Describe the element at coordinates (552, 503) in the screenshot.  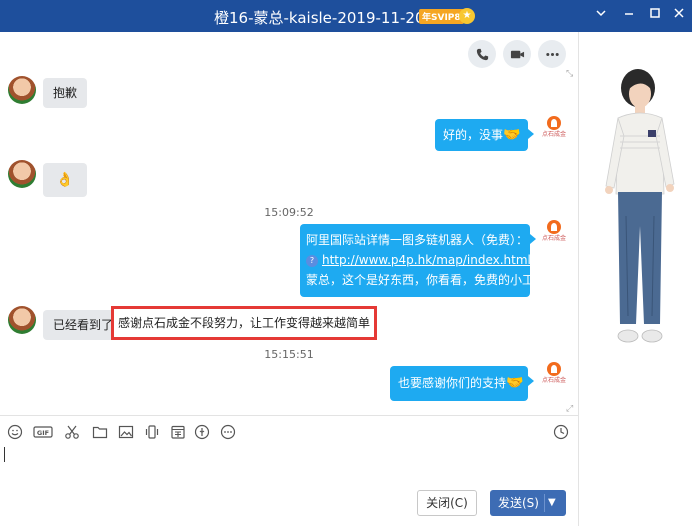
I see `send-options-chevron-icon: ▼` at that location.